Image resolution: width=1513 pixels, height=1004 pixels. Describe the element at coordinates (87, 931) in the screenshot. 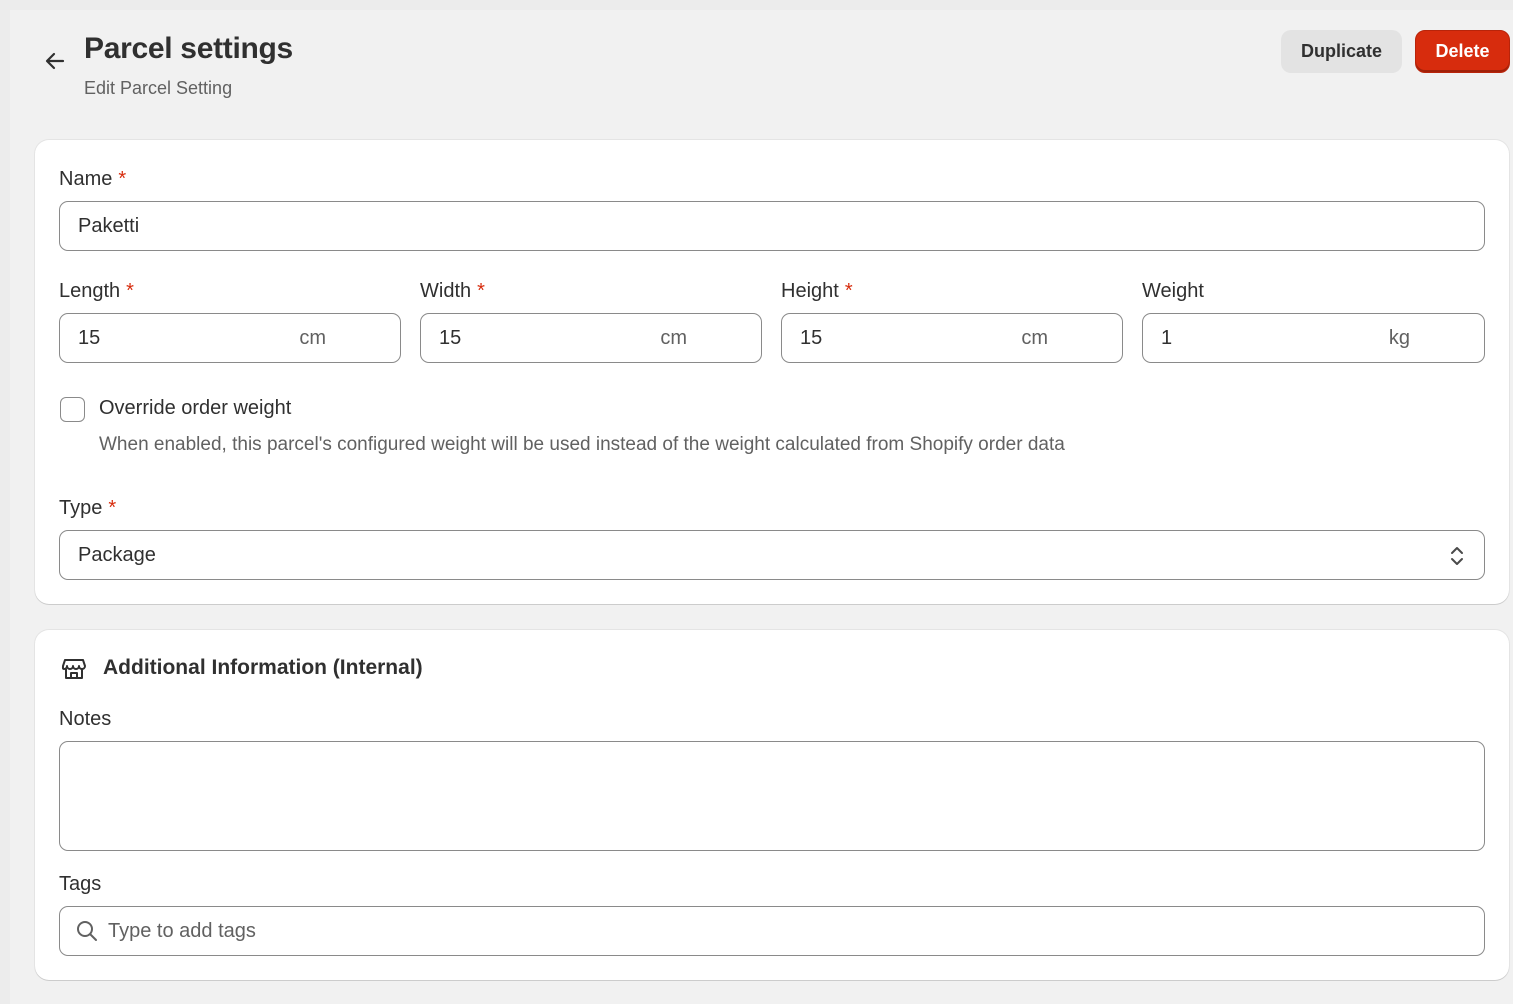

I see `search-icon` at that location.